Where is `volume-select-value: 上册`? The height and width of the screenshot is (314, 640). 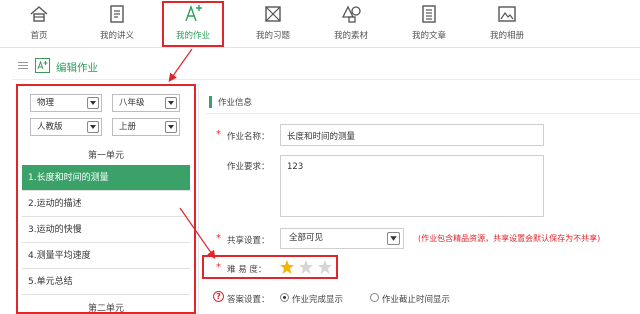
volume-select-value: 上册 is located at coordinates (128, 127).